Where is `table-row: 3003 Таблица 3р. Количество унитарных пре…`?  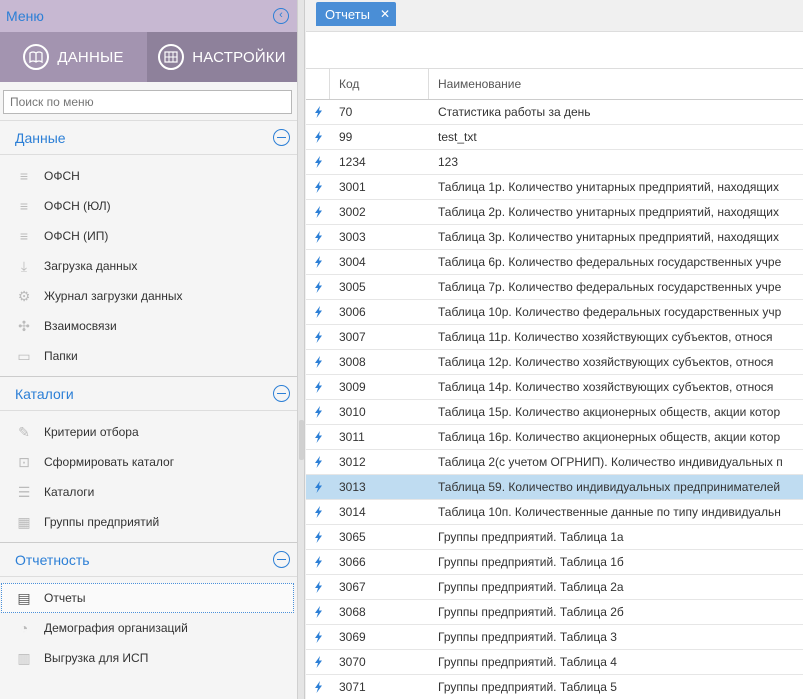
table-row: 3003 Таблица 3р. Количество унитарных пре… is located at coordinates (554, 237).